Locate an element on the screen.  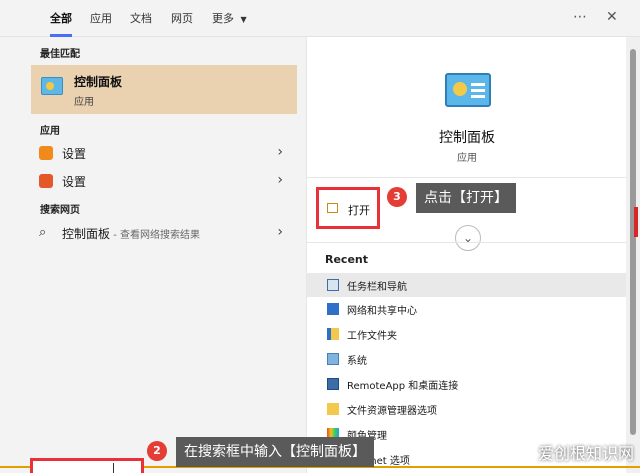
preview-subtitle: 应用 is located at coordinates (467, 158).